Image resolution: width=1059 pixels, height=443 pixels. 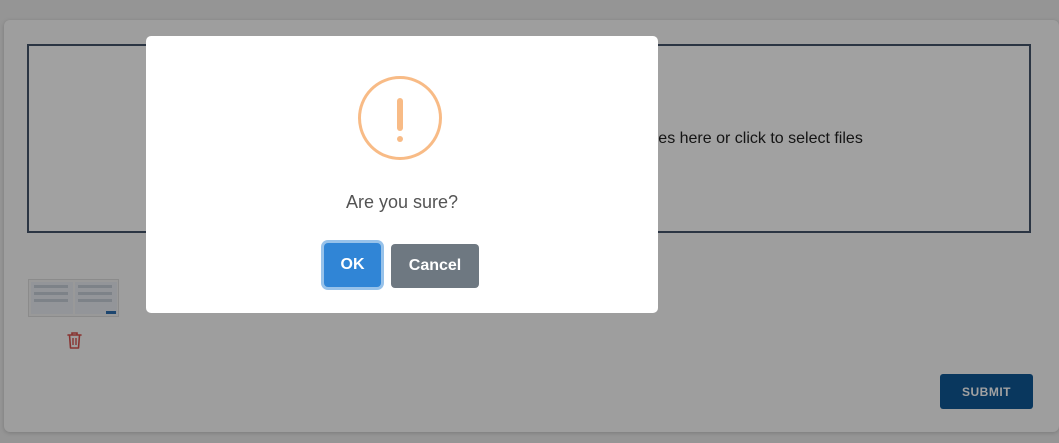 I want to click on cancel-button: Cancel, so click(x=435, y=266).